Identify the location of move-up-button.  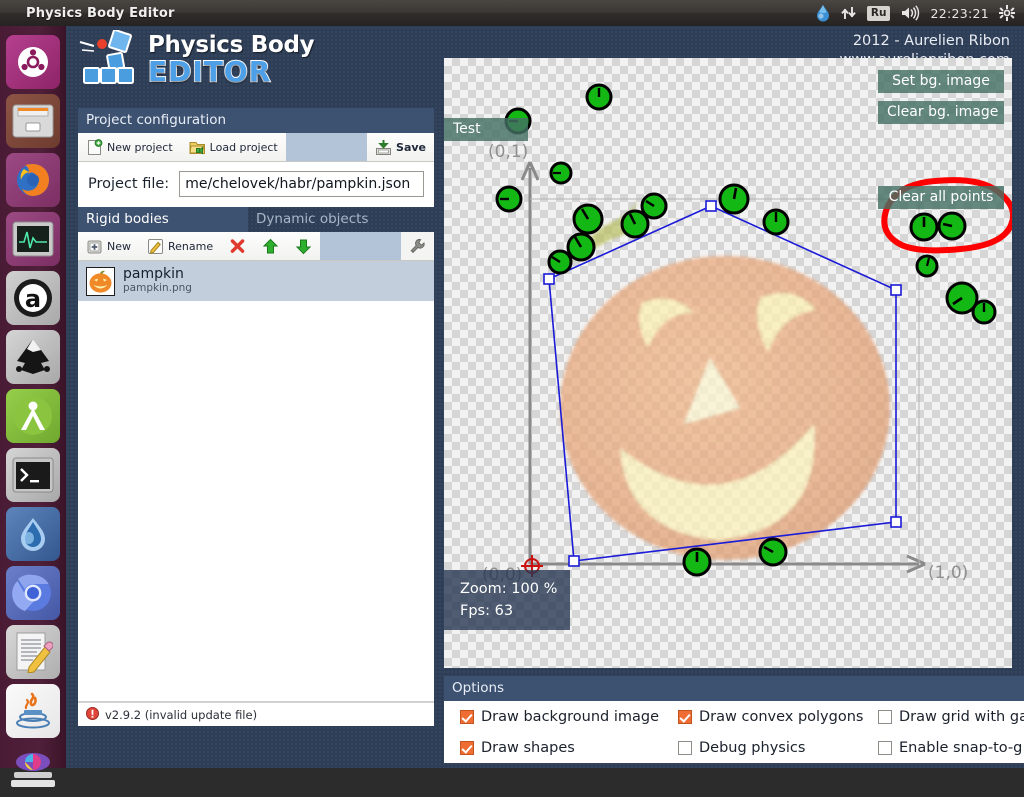
(270, 246).